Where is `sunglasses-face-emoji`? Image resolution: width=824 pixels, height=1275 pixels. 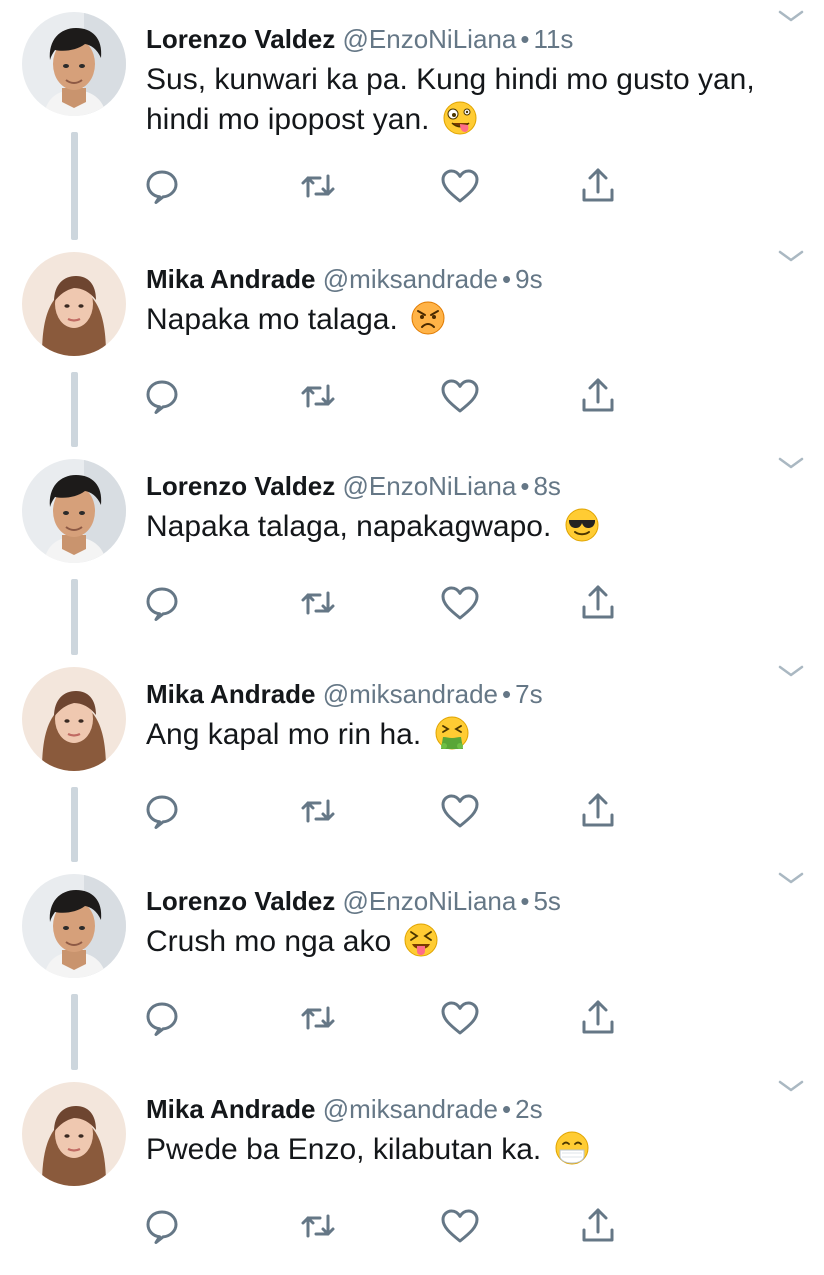 sunglasses-face-emoji is located at coordinates (582, 525).